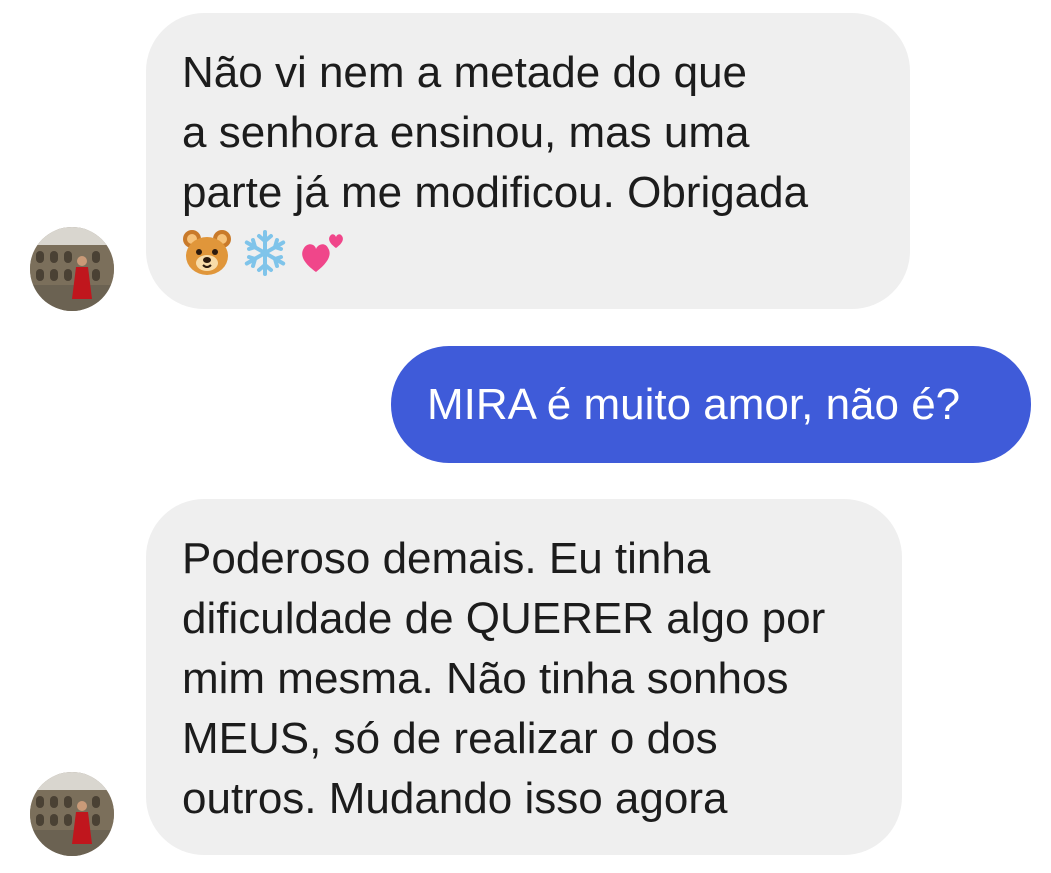 Image resolution: width=1051 pixels, height=873 pixels. I want to click on emoji-row, so click(528, 253).